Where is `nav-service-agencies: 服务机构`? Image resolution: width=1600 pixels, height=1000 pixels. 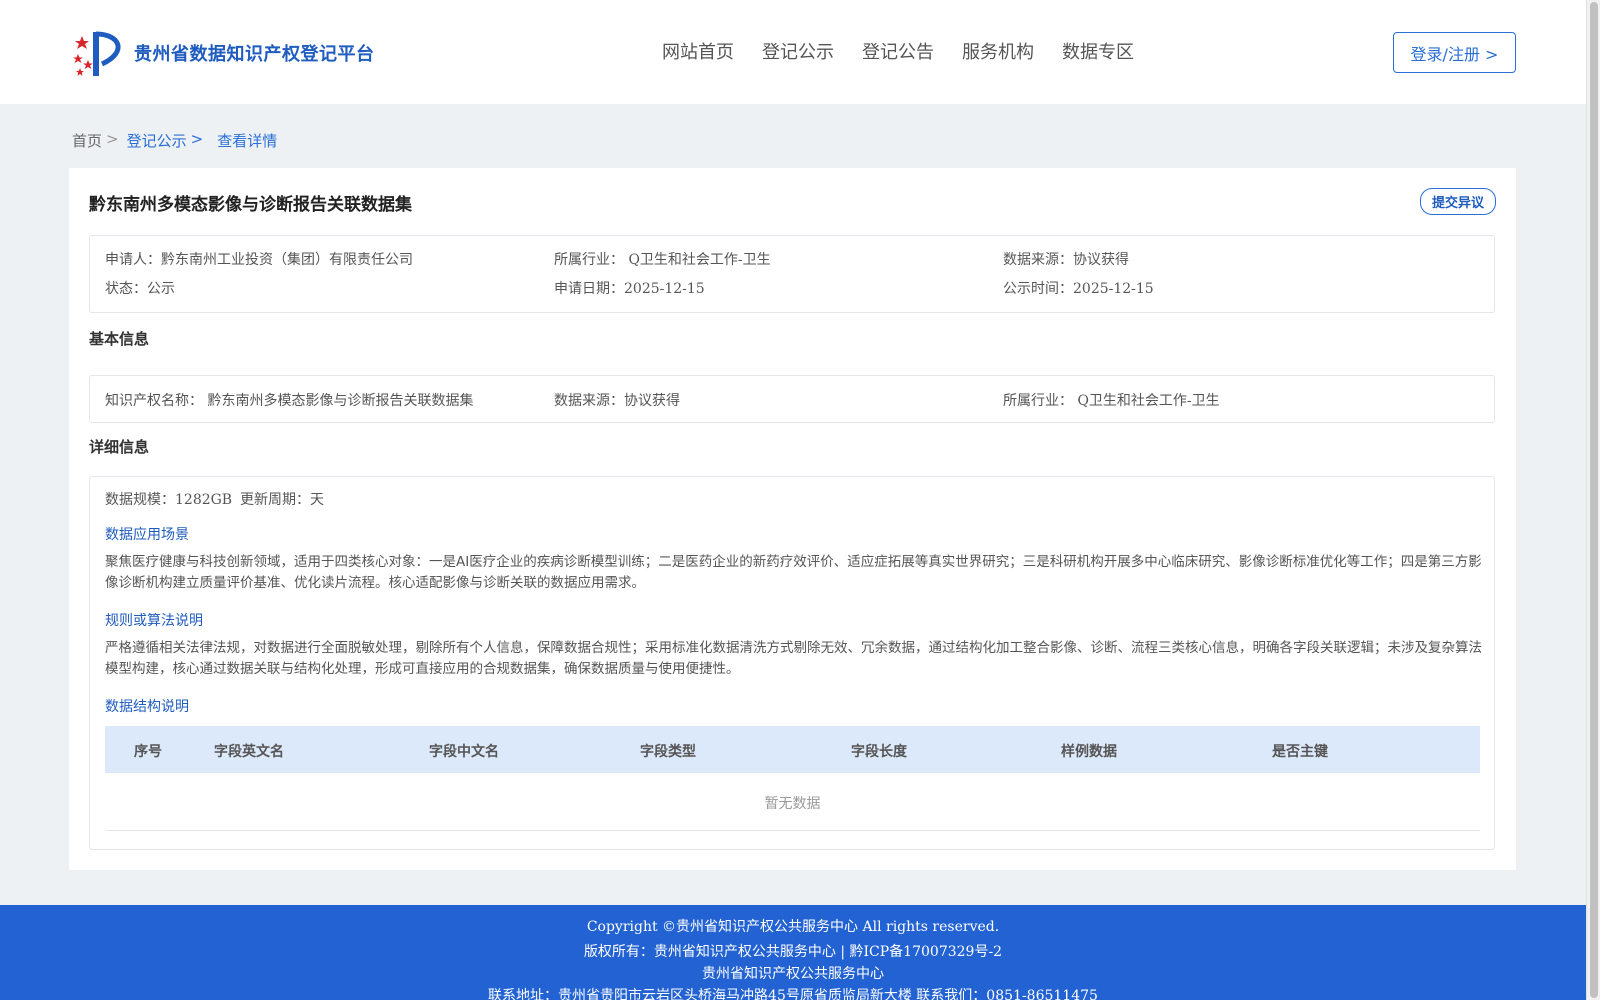
nav-service-agencies: 服务机构 is located at coordinates (998, 51).